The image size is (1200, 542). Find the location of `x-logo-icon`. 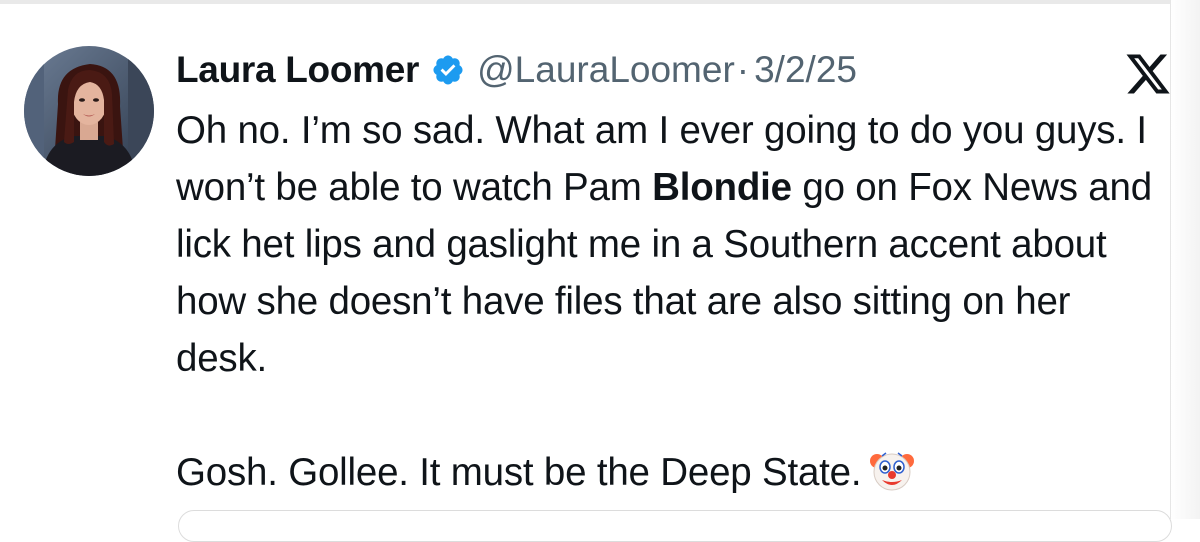

x-logo-icon is located at coordinates (1148, 74).